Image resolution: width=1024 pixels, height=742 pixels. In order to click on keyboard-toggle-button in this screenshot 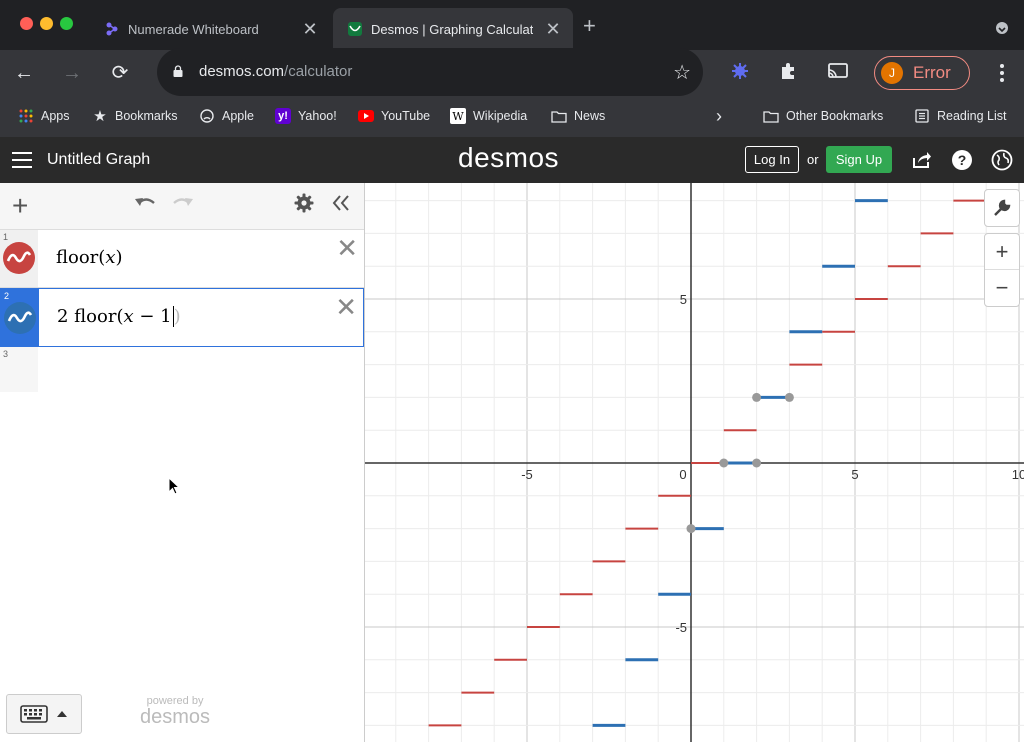, I will do `click(44, 714)`.